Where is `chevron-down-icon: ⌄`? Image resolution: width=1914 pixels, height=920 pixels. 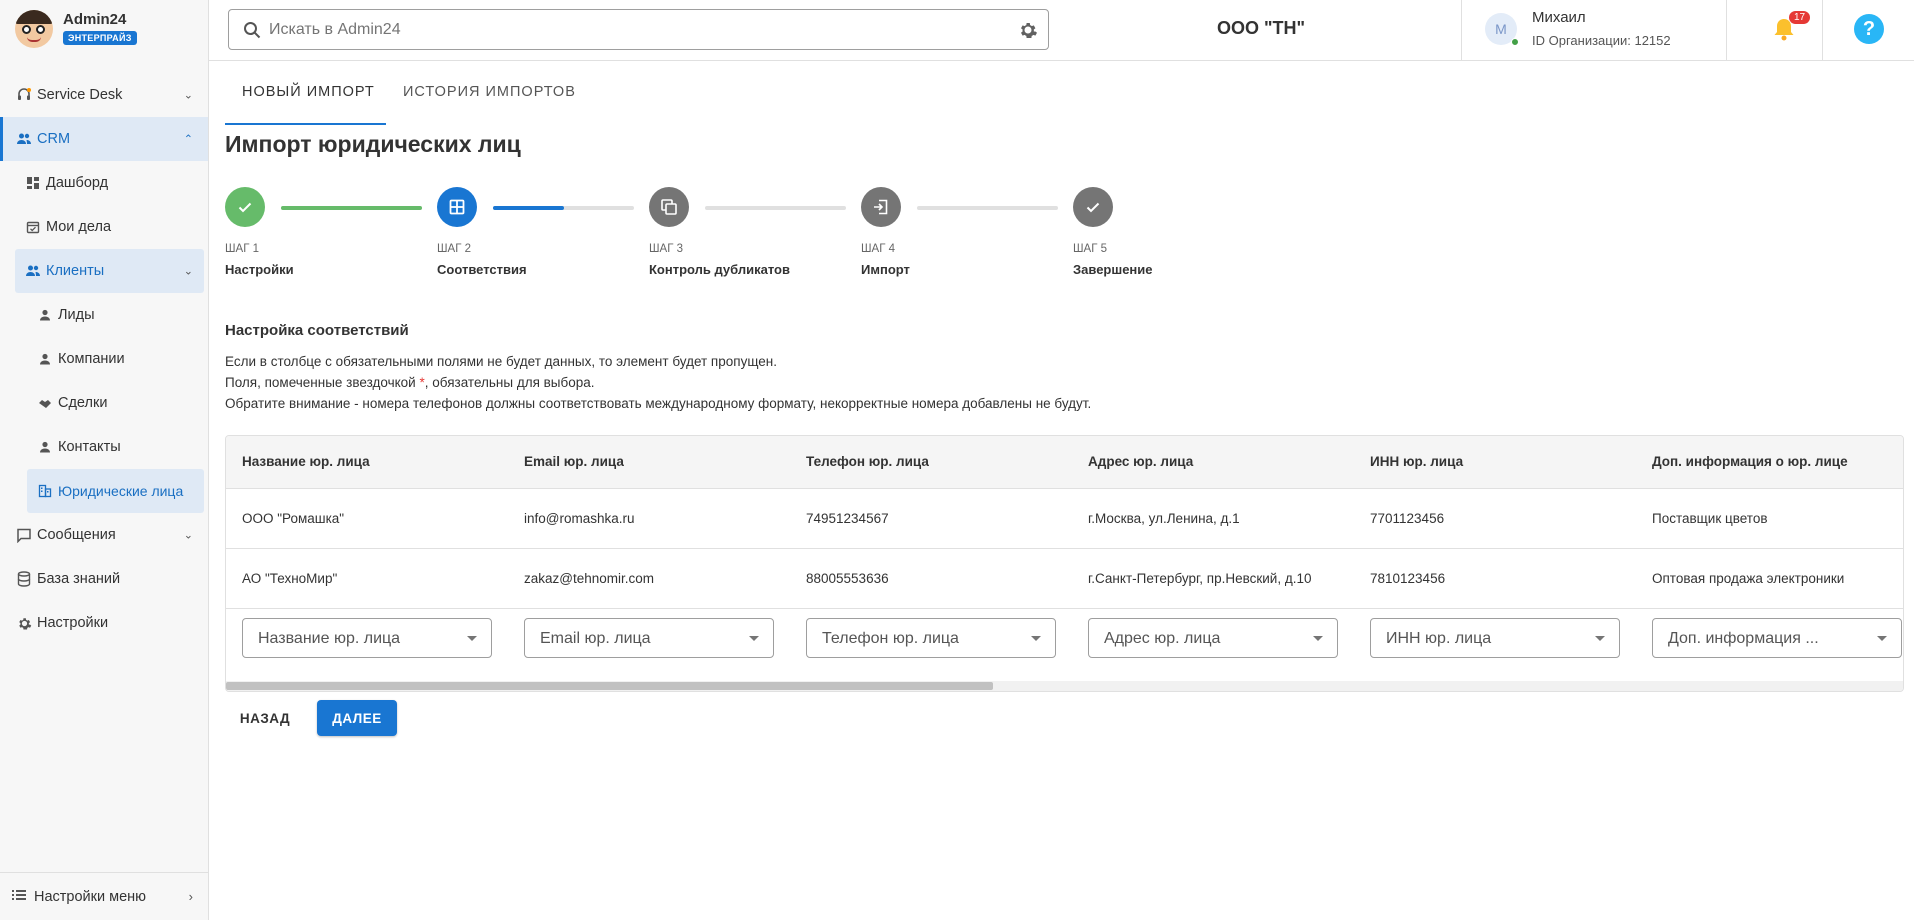 chevron-down-icon: ⌄ is located at coordinates (188, 271).